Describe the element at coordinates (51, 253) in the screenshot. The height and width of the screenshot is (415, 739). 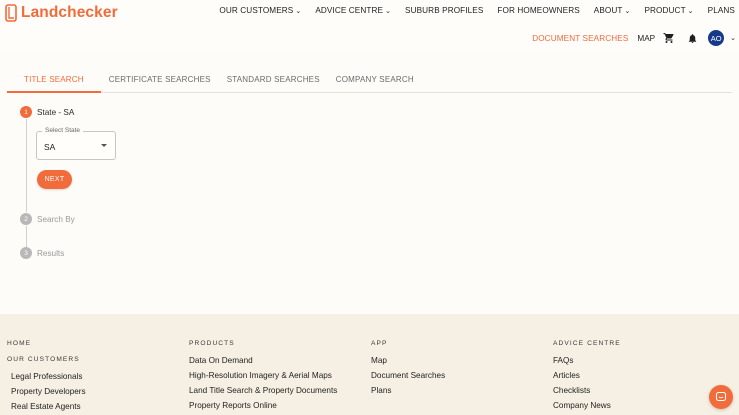
I see `step-label: Results` at that location.